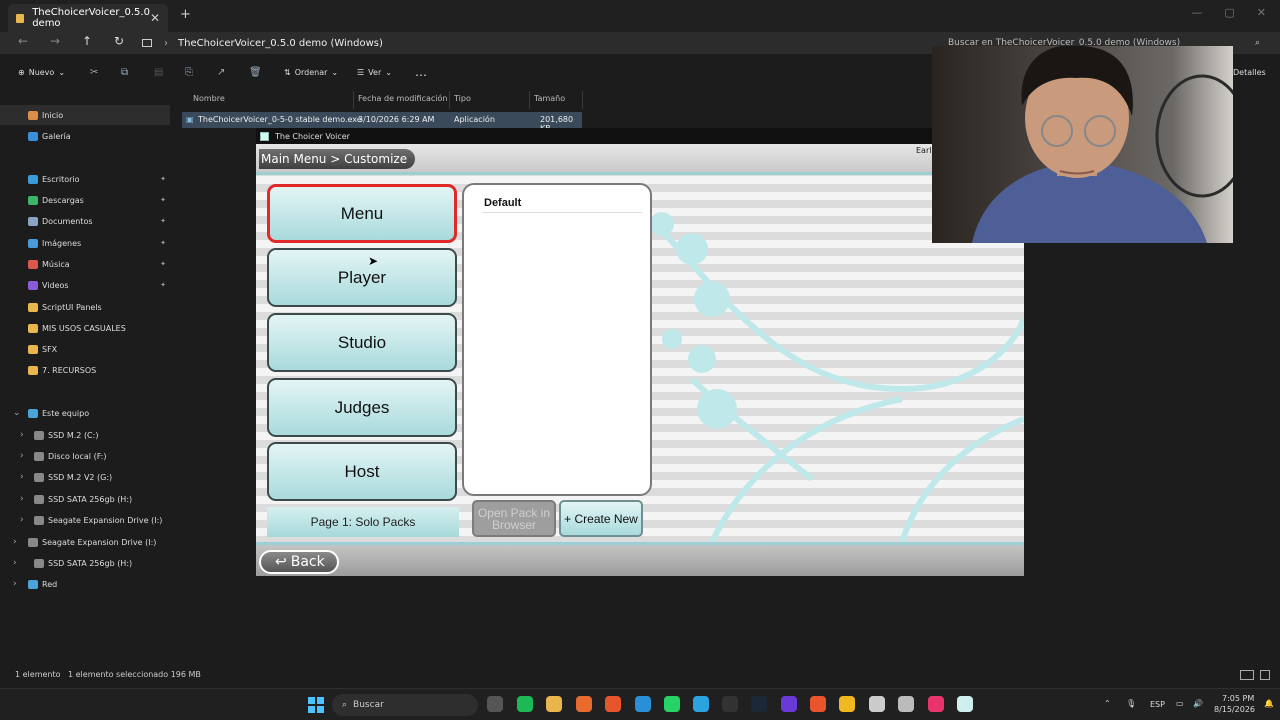  I want to click on create-new-button: + Create New, so click(601, 518).